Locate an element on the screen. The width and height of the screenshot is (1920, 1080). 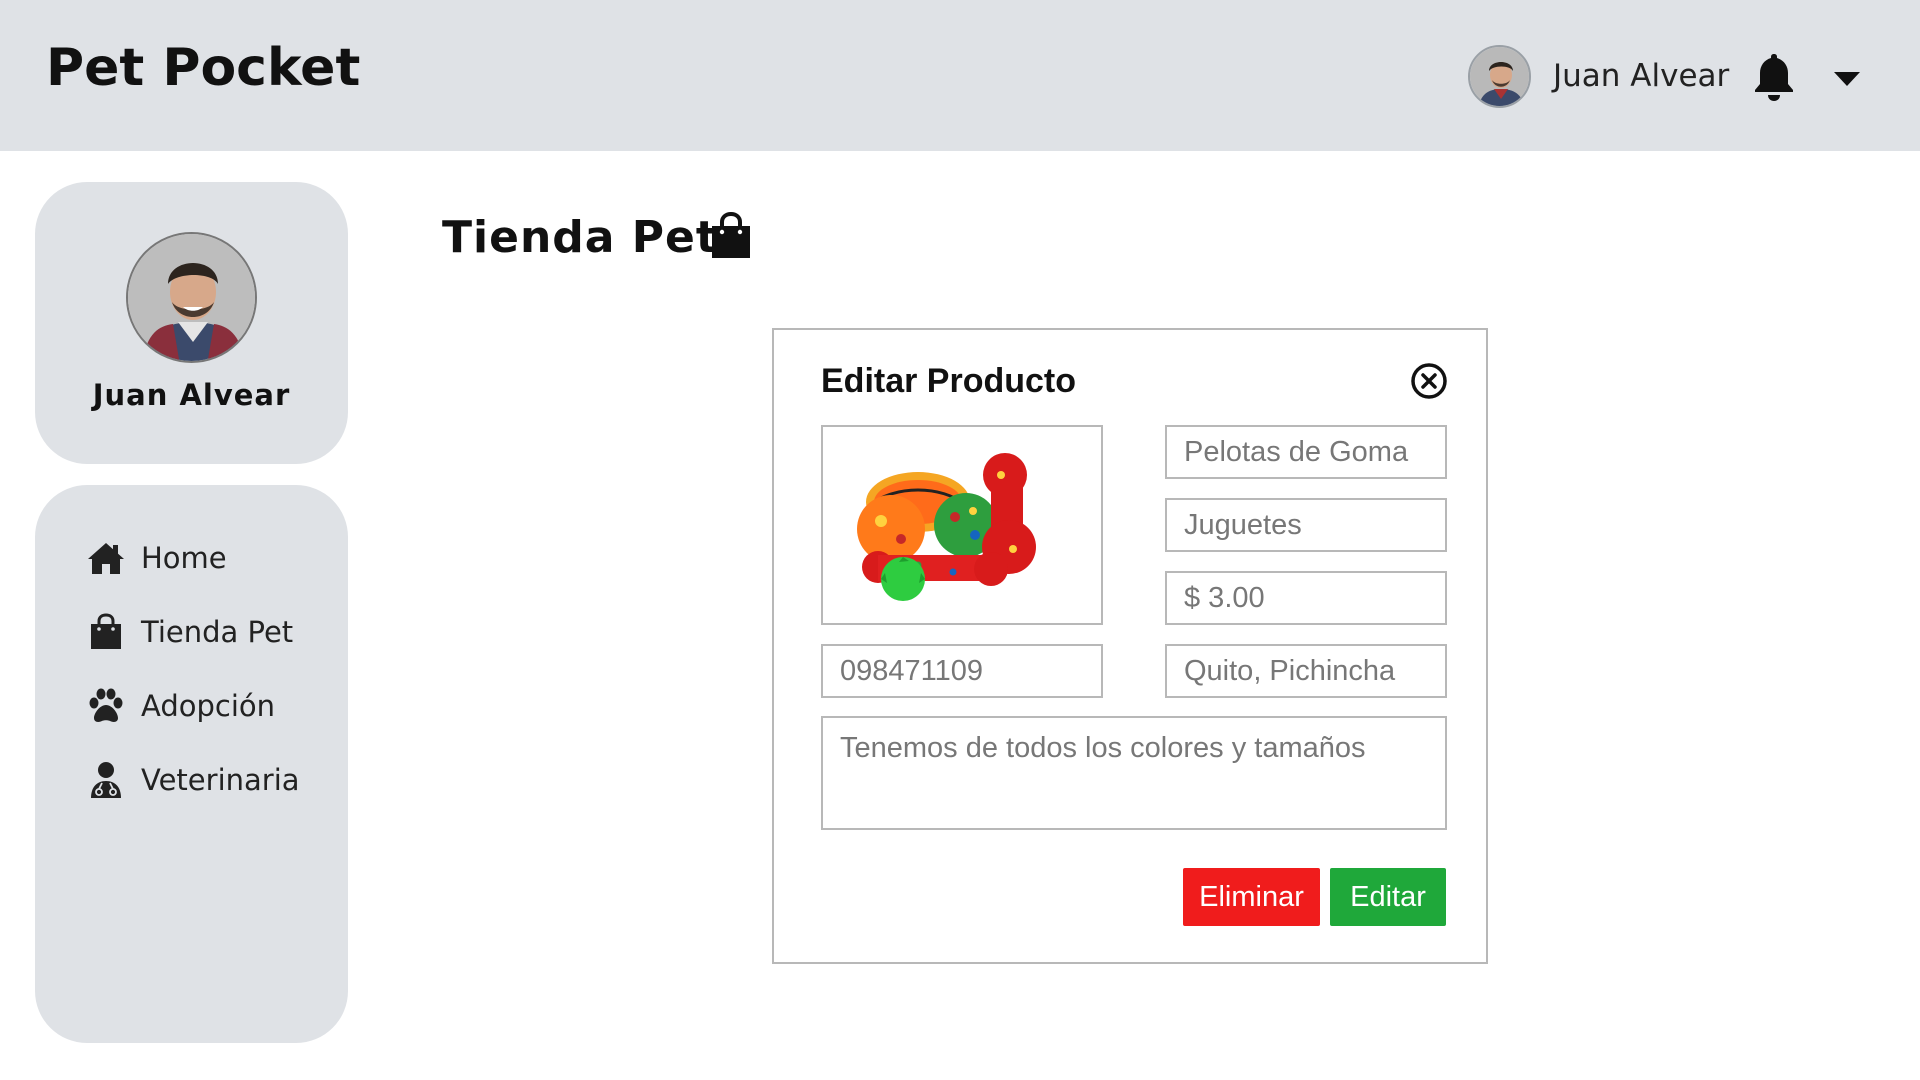
sidebar-item-tienda-pet: Tienda Pet is located at coordinates (189, 632).